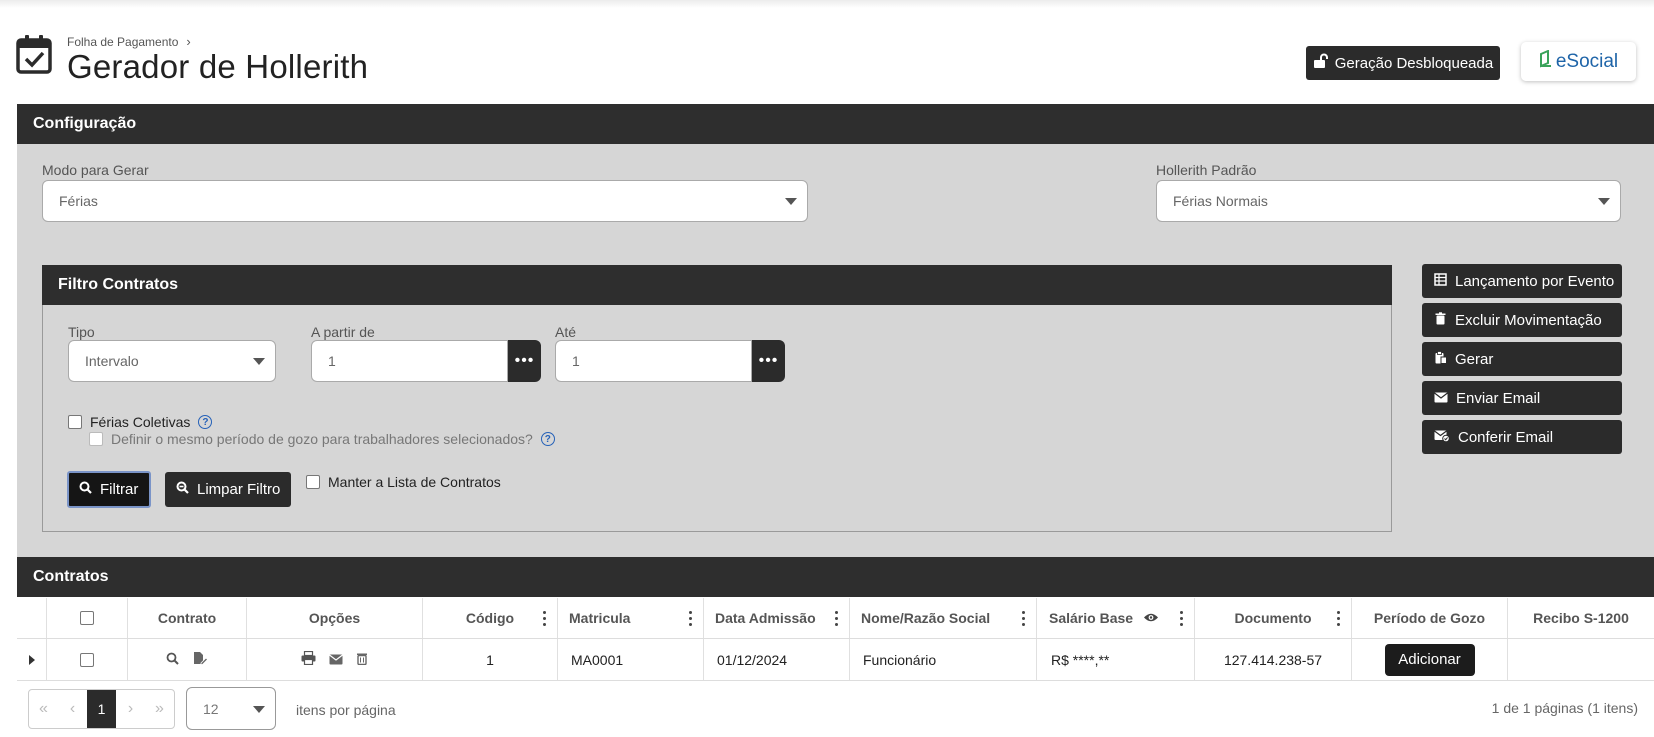 This screenshot has width=1654, height=737. Describe the element at coordinates (87, 659) in the screenshot. I see `row-checkbox` at that location.